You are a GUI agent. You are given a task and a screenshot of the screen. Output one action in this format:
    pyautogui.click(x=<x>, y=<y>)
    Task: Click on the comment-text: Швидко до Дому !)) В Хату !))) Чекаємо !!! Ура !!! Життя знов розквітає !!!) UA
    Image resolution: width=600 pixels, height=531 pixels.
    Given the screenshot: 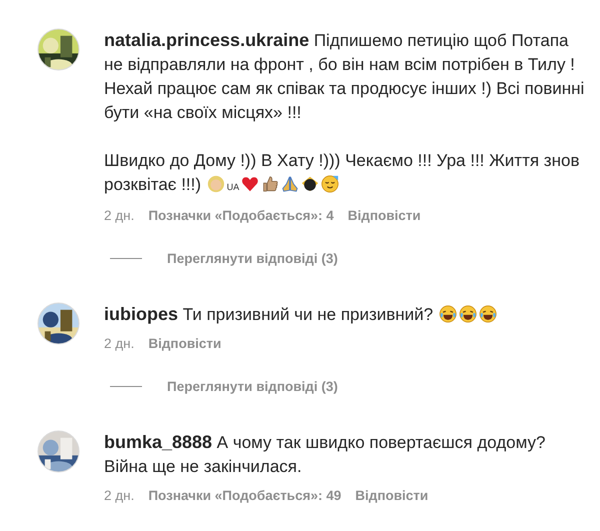 What is the action you would take?
    pyautogui.click(x=342, y=173)
    